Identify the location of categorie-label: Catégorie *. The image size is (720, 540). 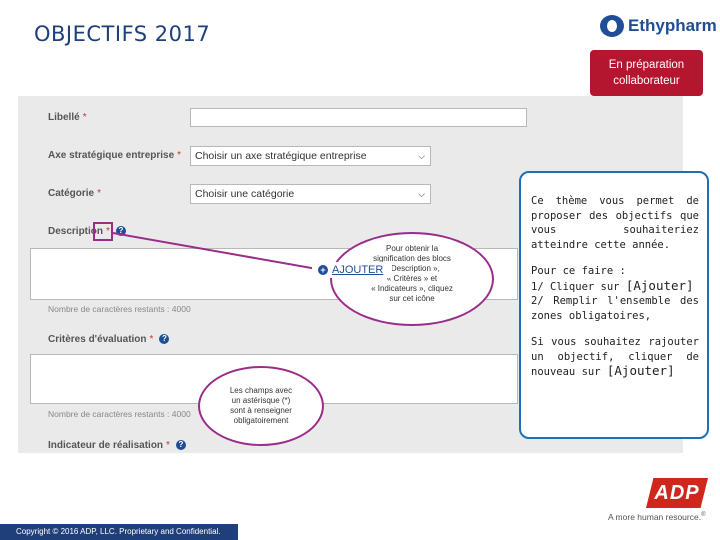
(75, 193).